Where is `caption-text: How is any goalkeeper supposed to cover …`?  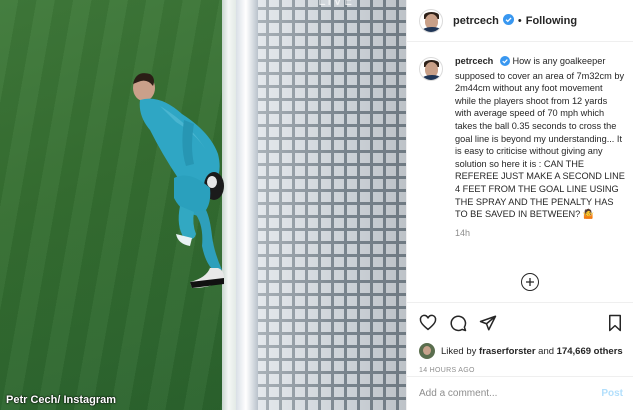 caption-text: How is any goalkeeper supposed to cover … is located at coordinates (540, 138).